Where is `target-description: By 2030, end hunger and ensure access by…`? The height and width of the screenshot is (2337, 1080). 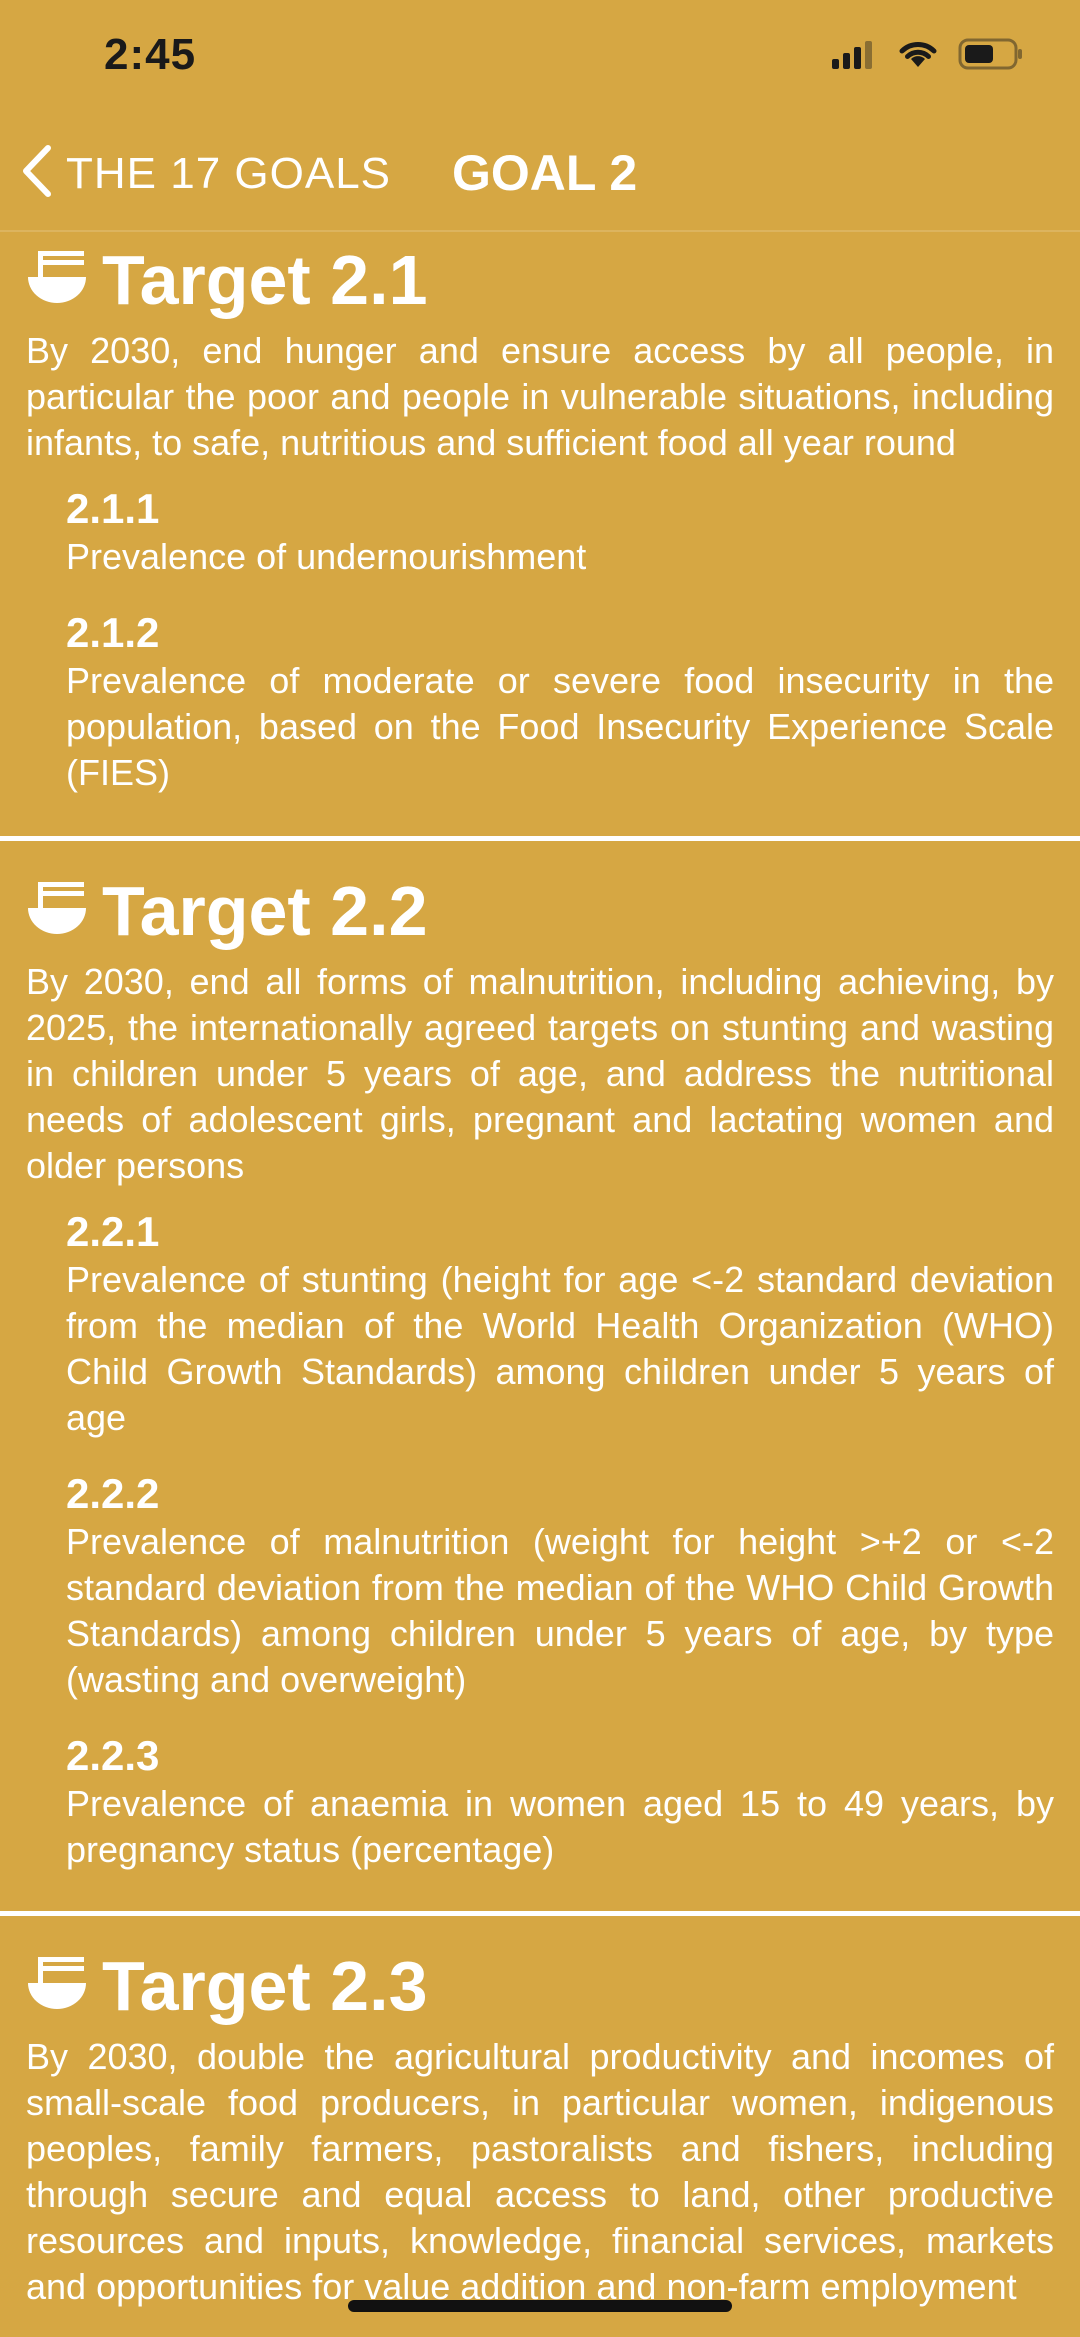 target-description: By 2030, end hunger and ensure access by… is located at coordinates (540, 396).